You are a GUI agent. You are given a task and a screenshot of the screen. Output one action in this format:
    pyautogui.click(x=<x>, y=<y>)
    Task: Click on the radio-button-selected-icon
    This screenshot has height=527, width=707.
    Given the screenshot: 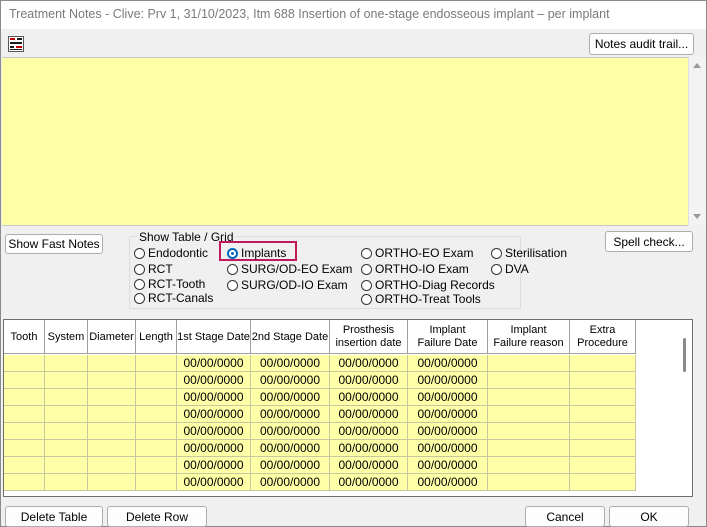 What is the action you would take?
    pyautogui.click(x=232, y=253)
    